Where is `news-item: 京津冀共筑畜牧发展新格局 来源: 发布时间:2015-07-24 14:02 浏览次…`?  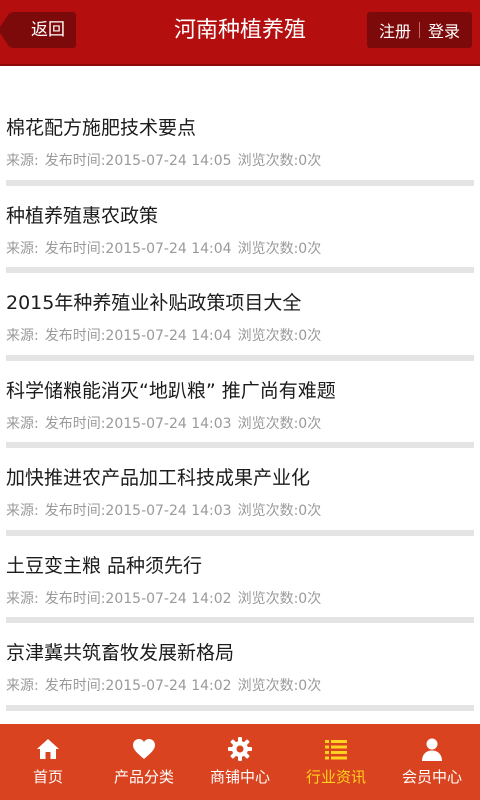
news-item: 京津冀共筑畜牧发展新格局 来源: 发布时间:2015-07-24 14:02 浏览次… is located at coordinates (240, 669).